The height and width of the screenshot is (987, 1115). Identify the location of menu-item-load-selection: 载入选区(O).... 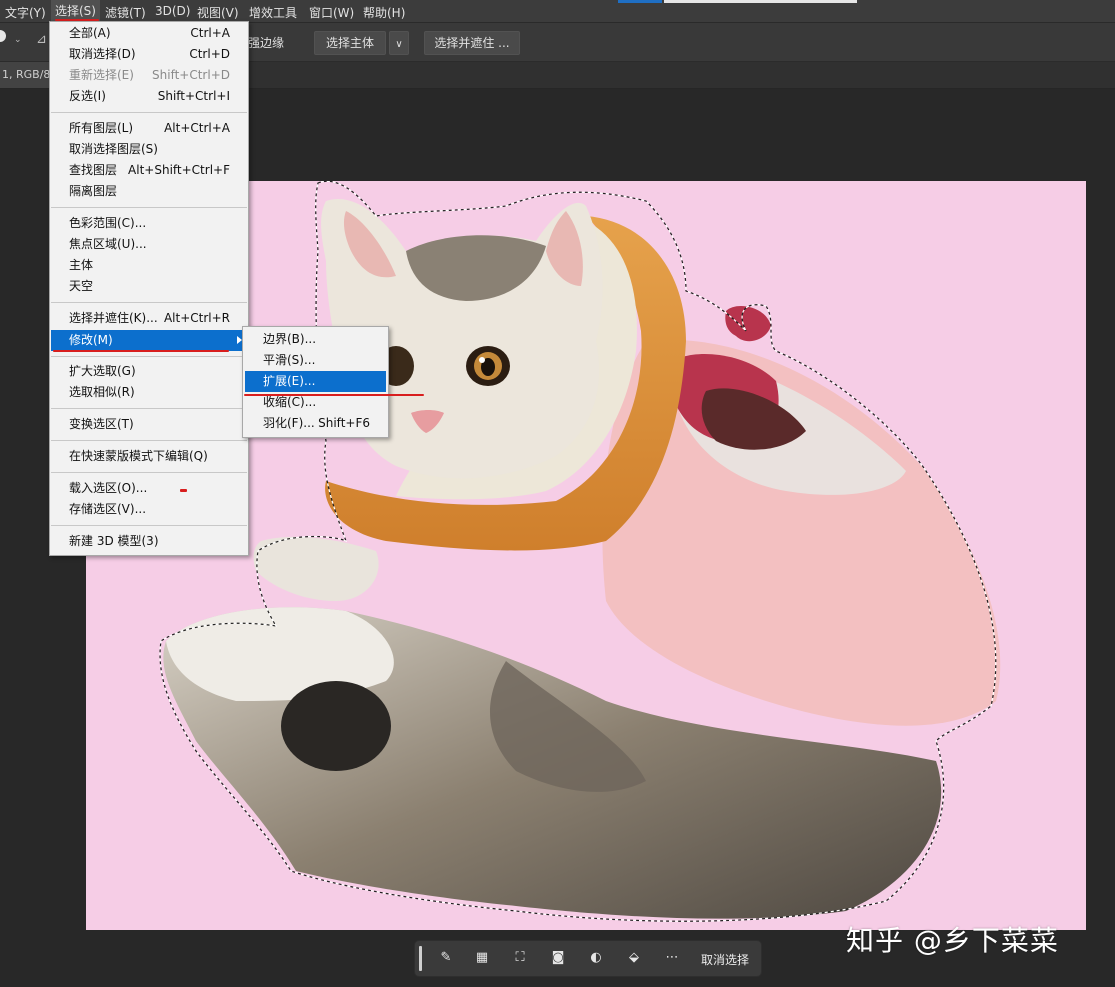
(149, 488).